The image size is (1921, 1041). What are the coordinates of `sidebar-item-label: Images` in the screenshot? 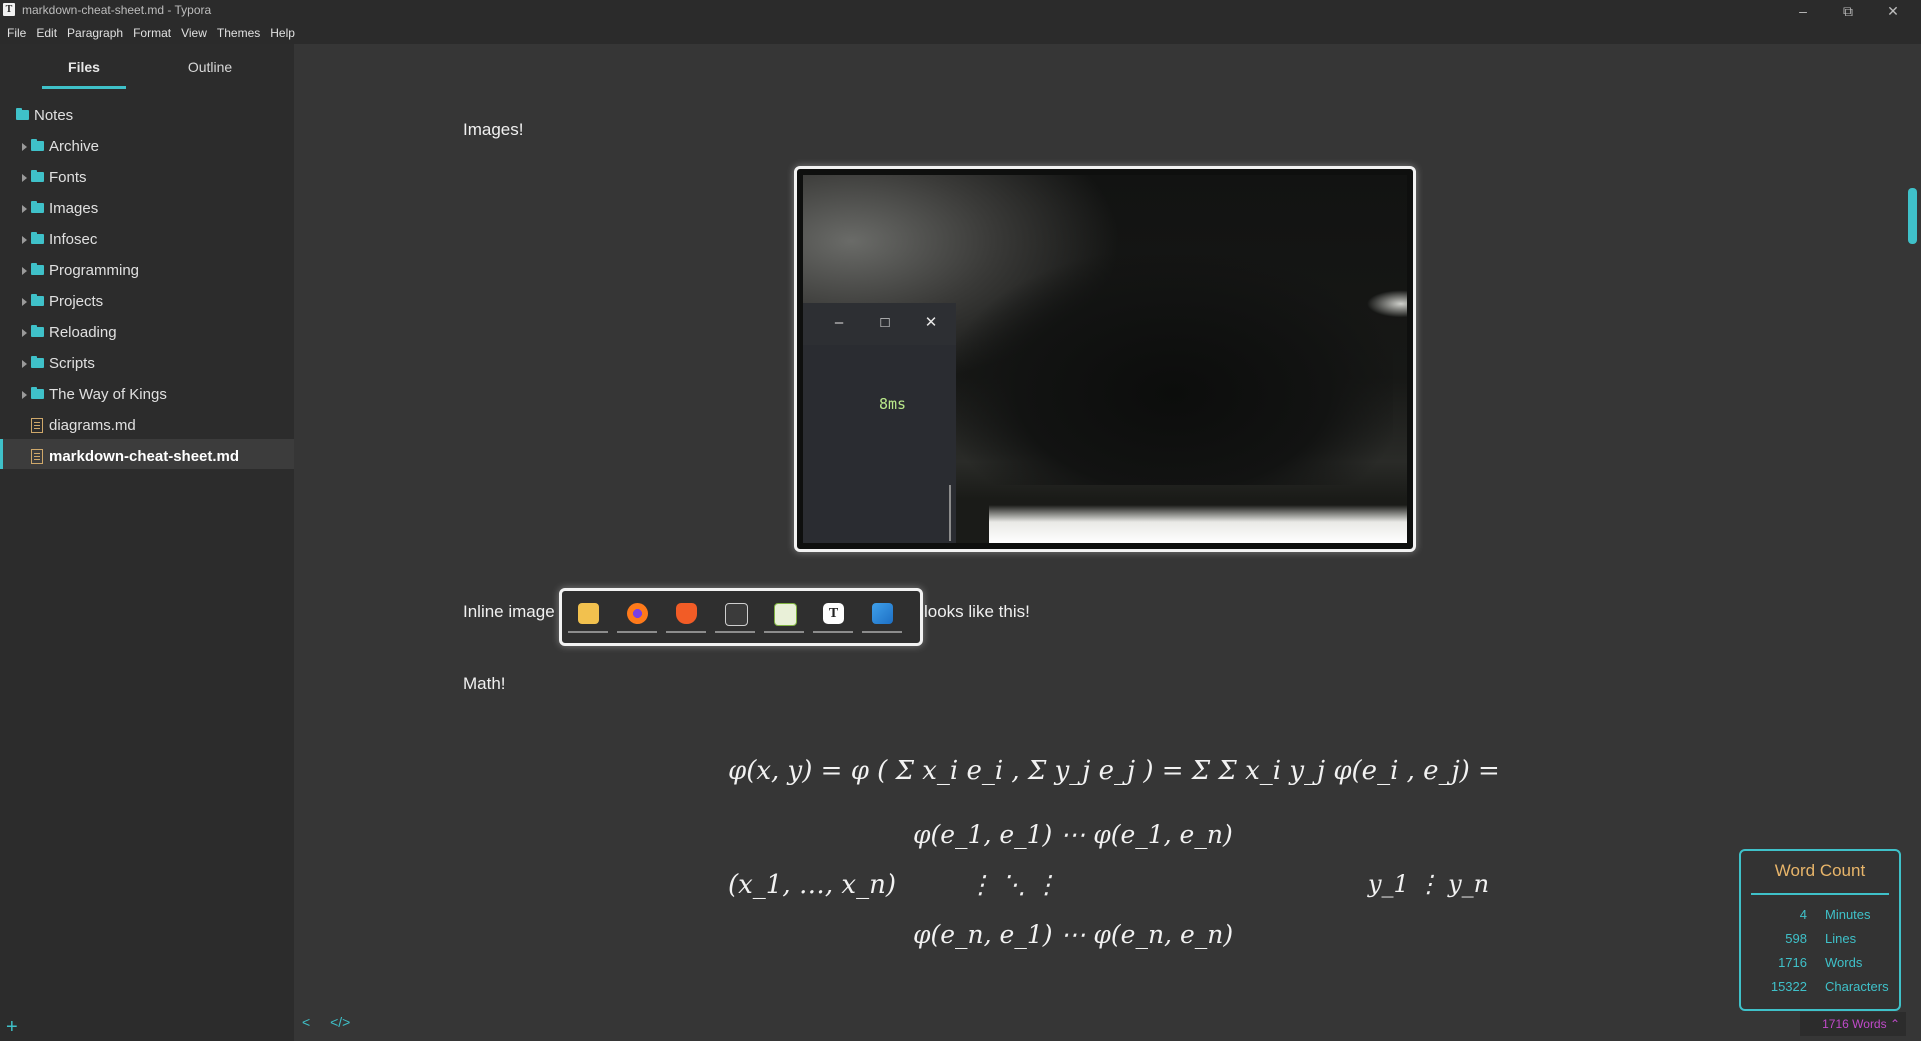 It's located at (74, 208).